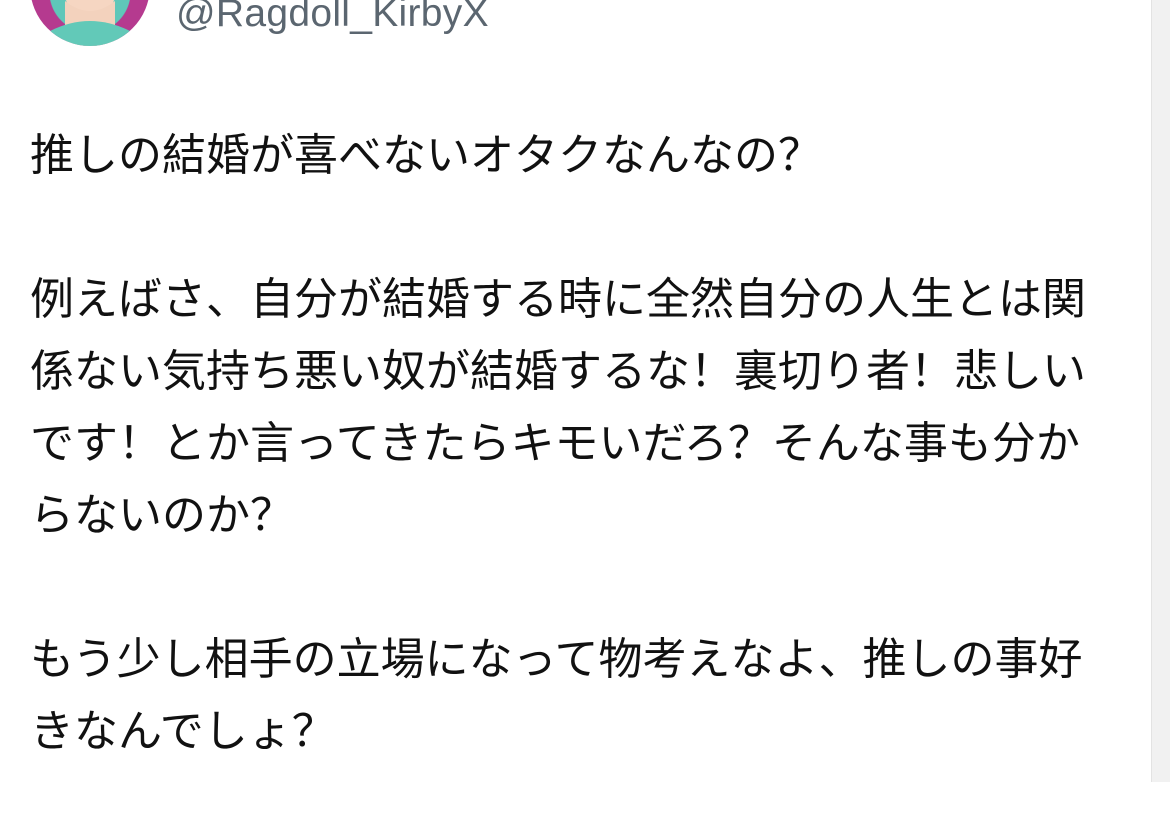 The image size is (1170, 840). I want to click on scrollbar, so click(1160, 391).